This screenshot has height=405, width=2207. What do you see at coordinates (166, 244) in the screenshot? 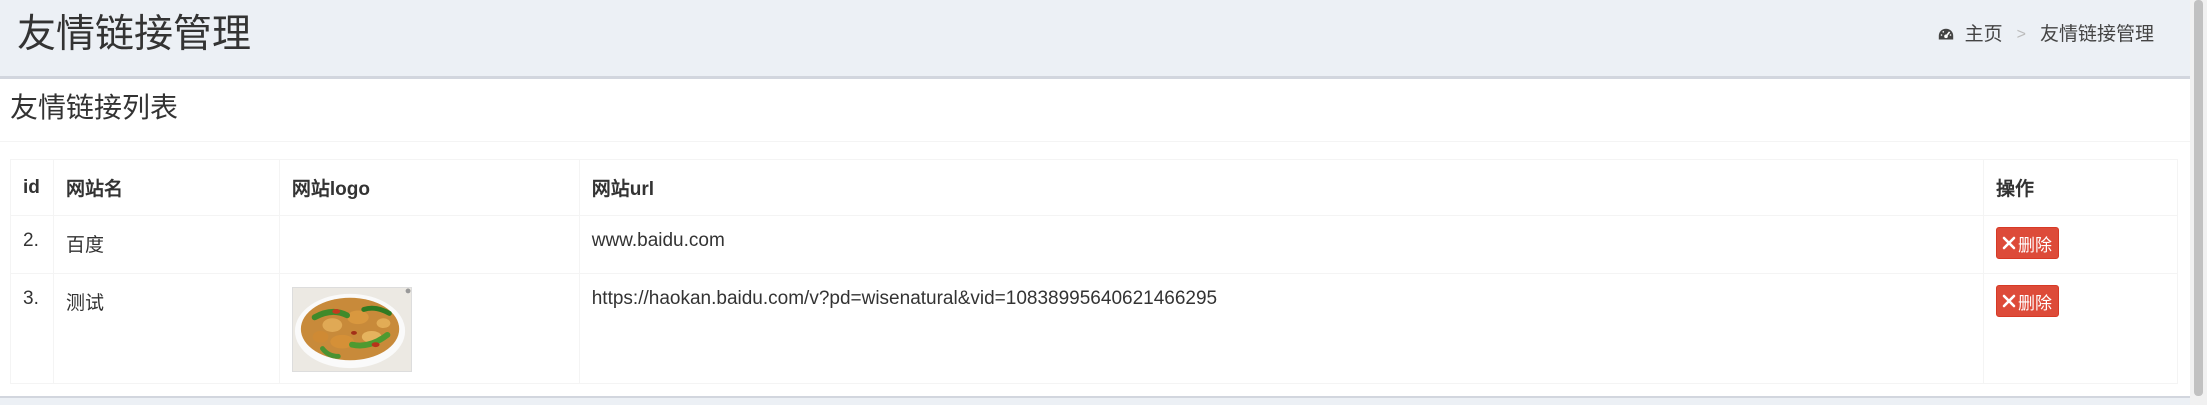
I see `cell-name: 百度` at bounding box center [166, 244].